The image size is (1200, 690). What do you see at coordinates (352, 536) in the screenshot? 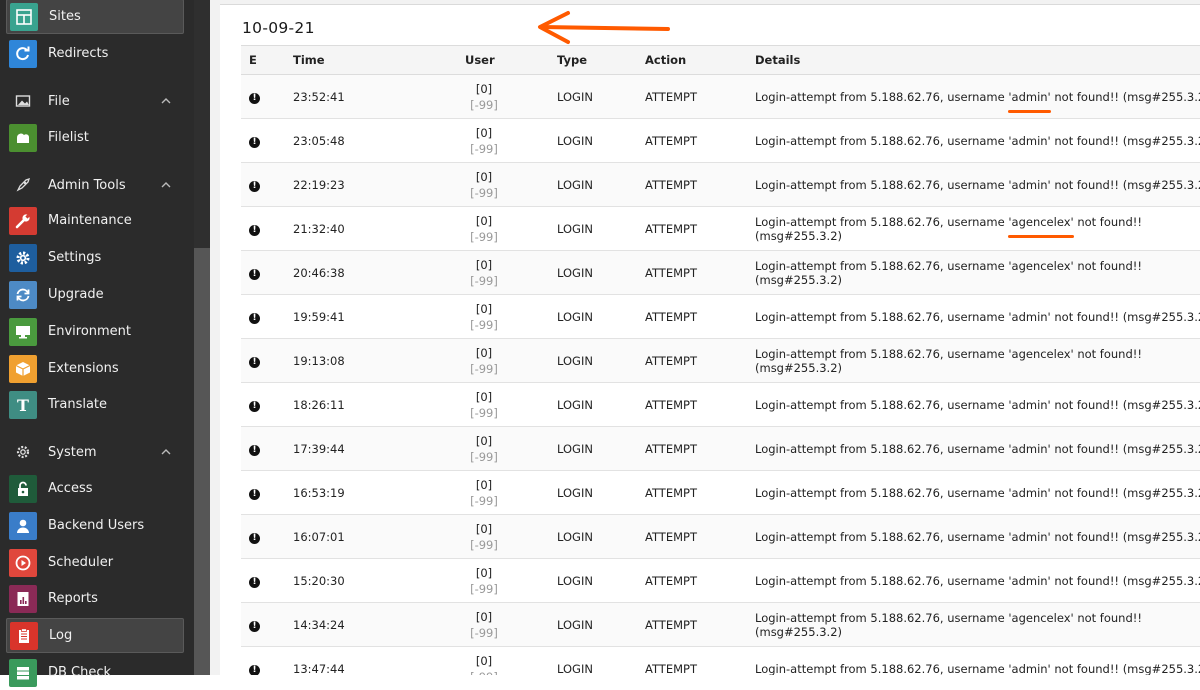
I see `time-cell: 16:07:01` at bounding box center [352, 536].